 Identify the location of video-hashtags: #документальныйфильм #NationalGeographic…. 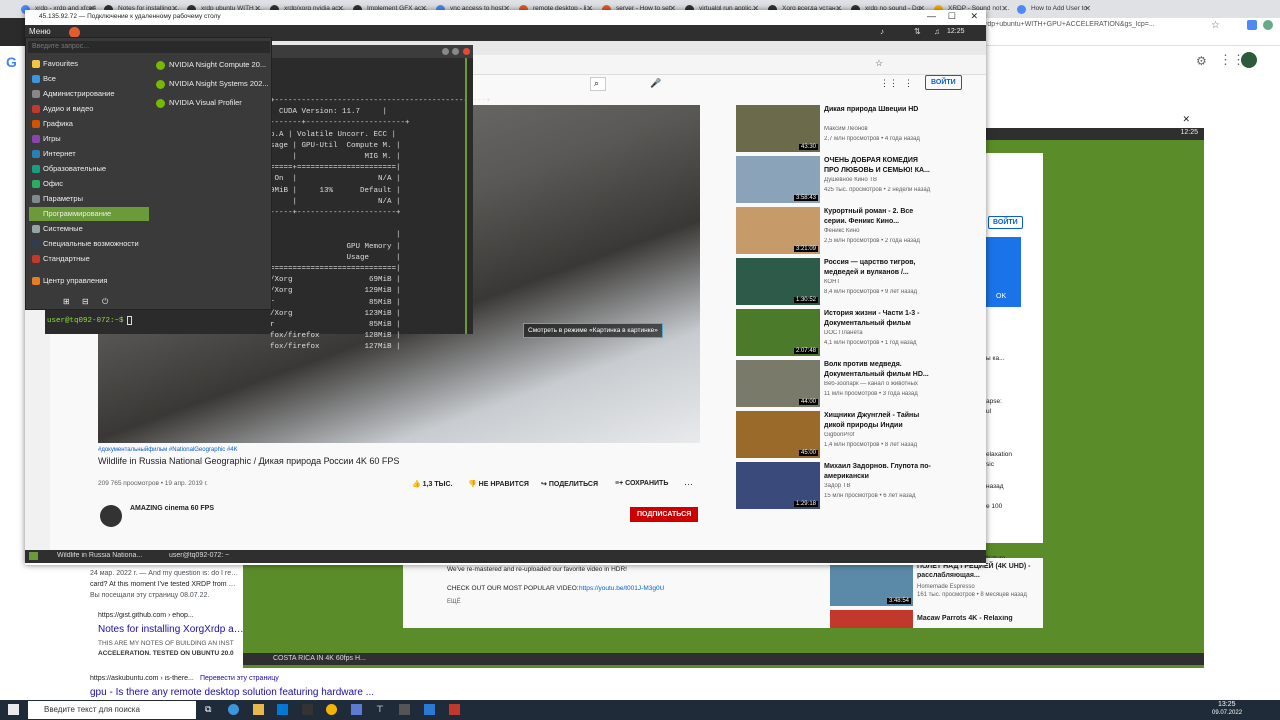
(168, 450).